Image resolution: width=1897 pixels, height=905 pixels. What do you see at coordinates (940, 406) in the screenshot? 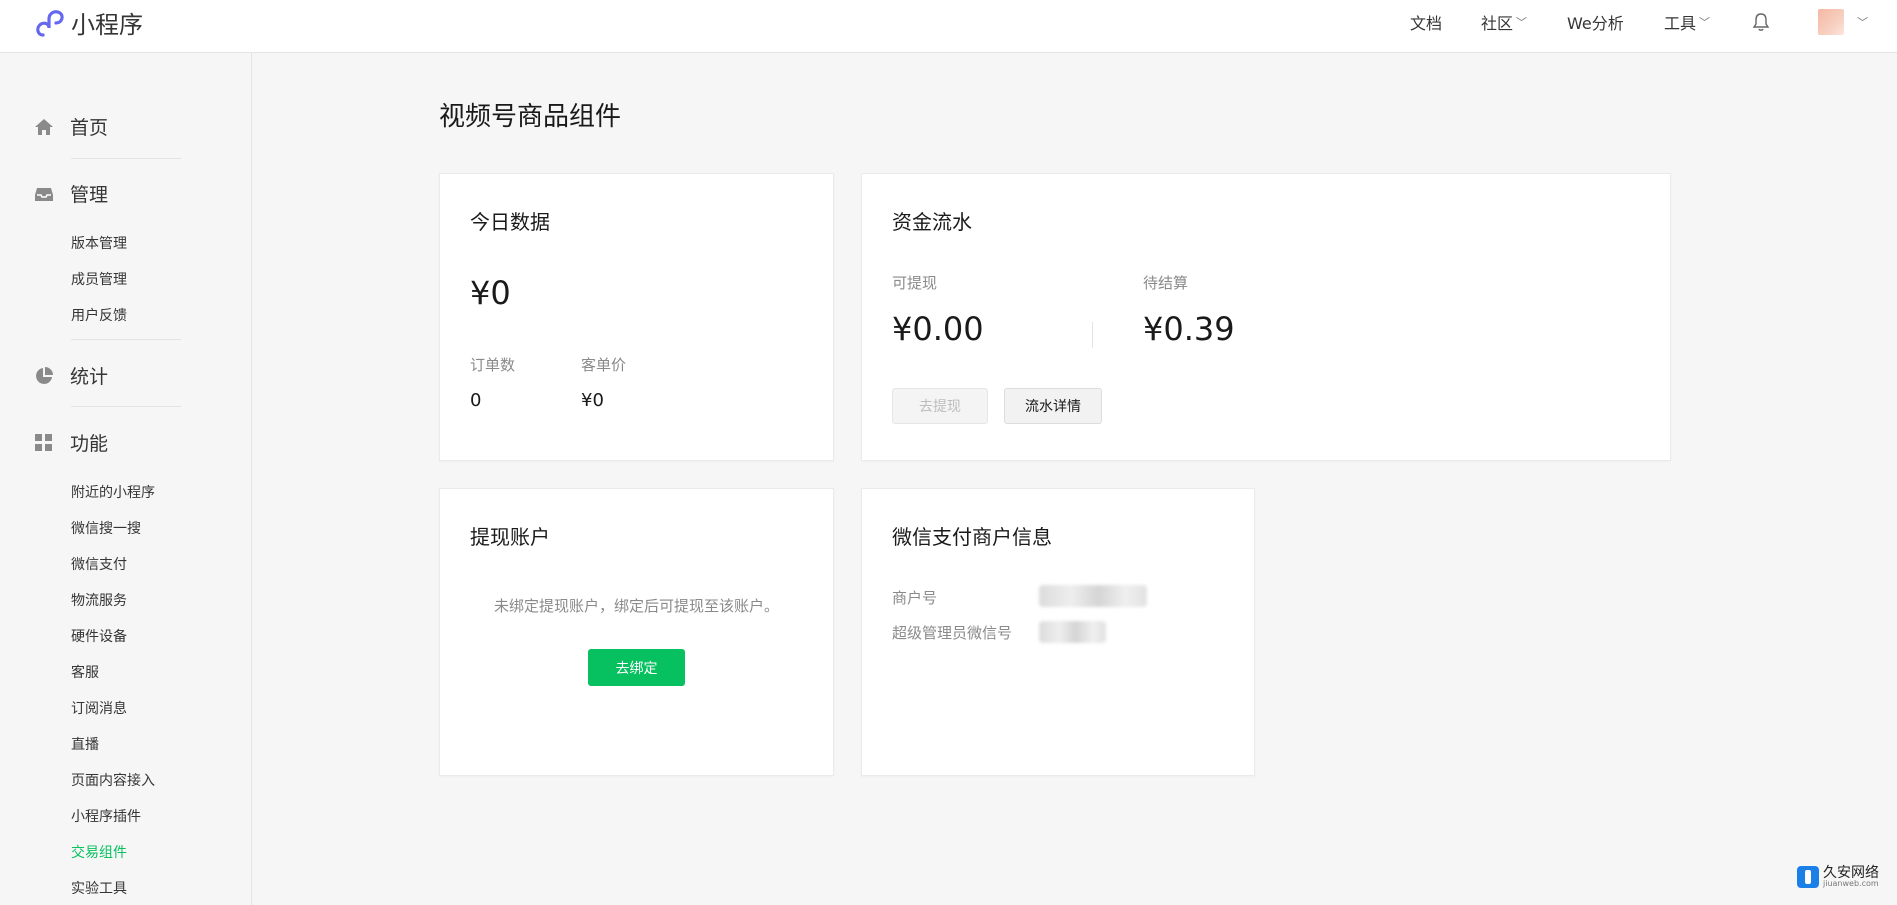
I see `withdraw-button: 去提现` at bounding box center [940, 406].